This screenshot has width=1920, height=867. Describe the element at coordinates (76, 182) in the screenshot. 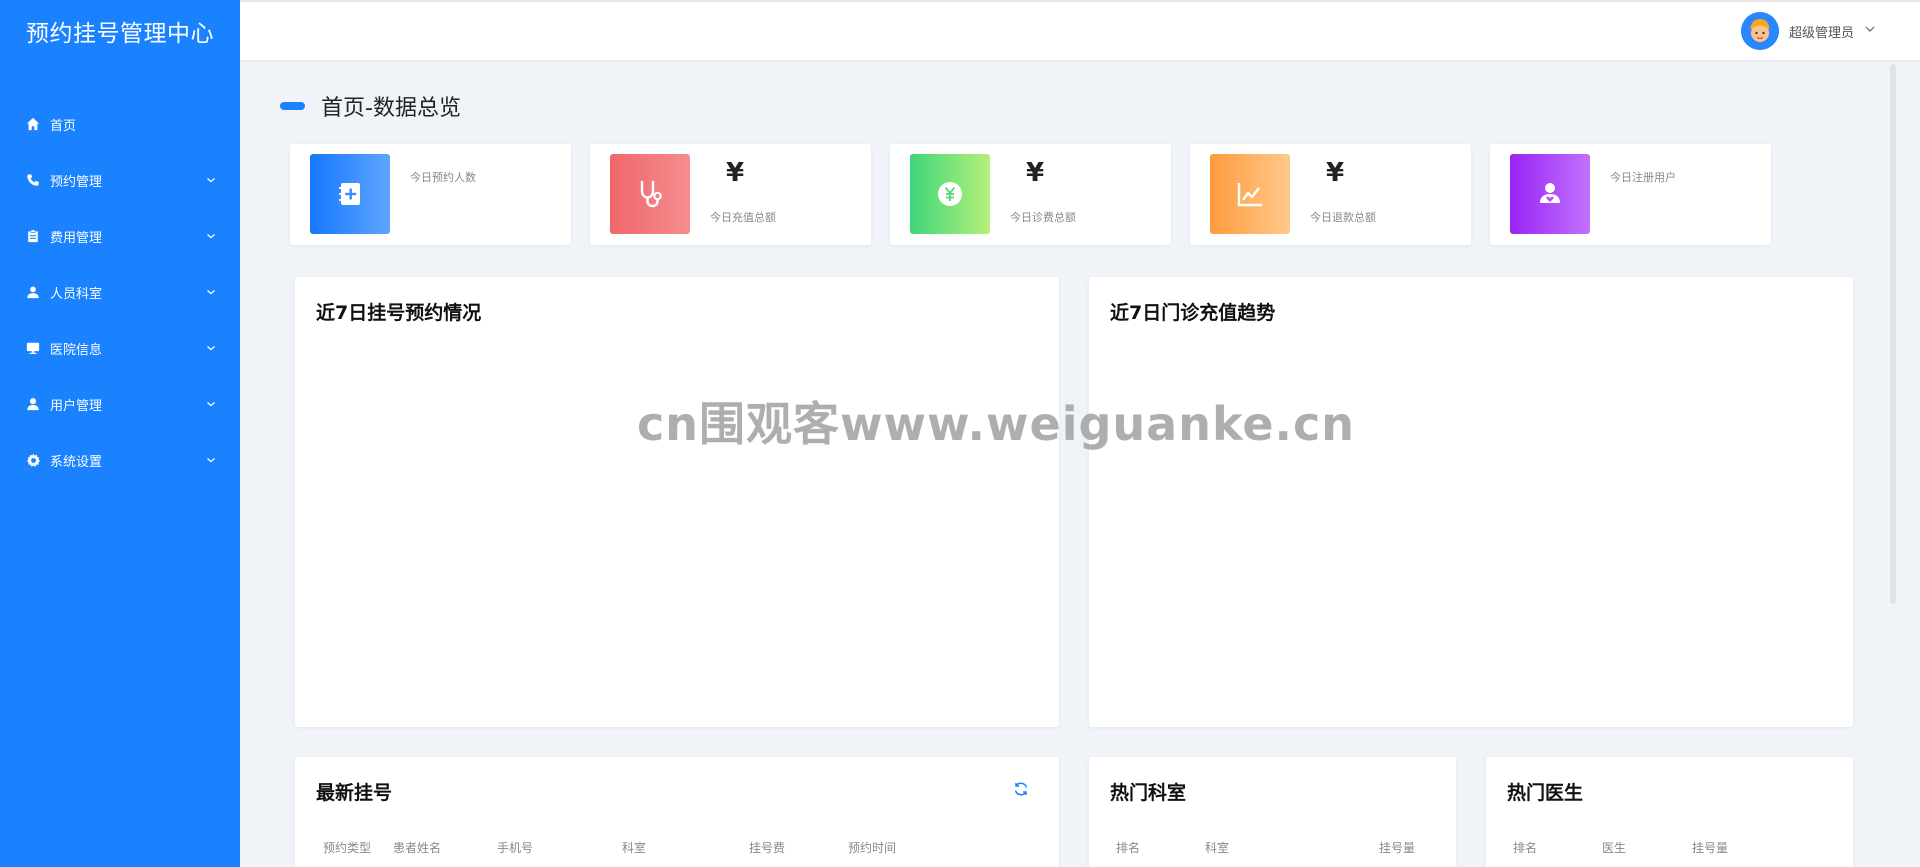

I see `sidebar-item-label: 预约管理` at that location.